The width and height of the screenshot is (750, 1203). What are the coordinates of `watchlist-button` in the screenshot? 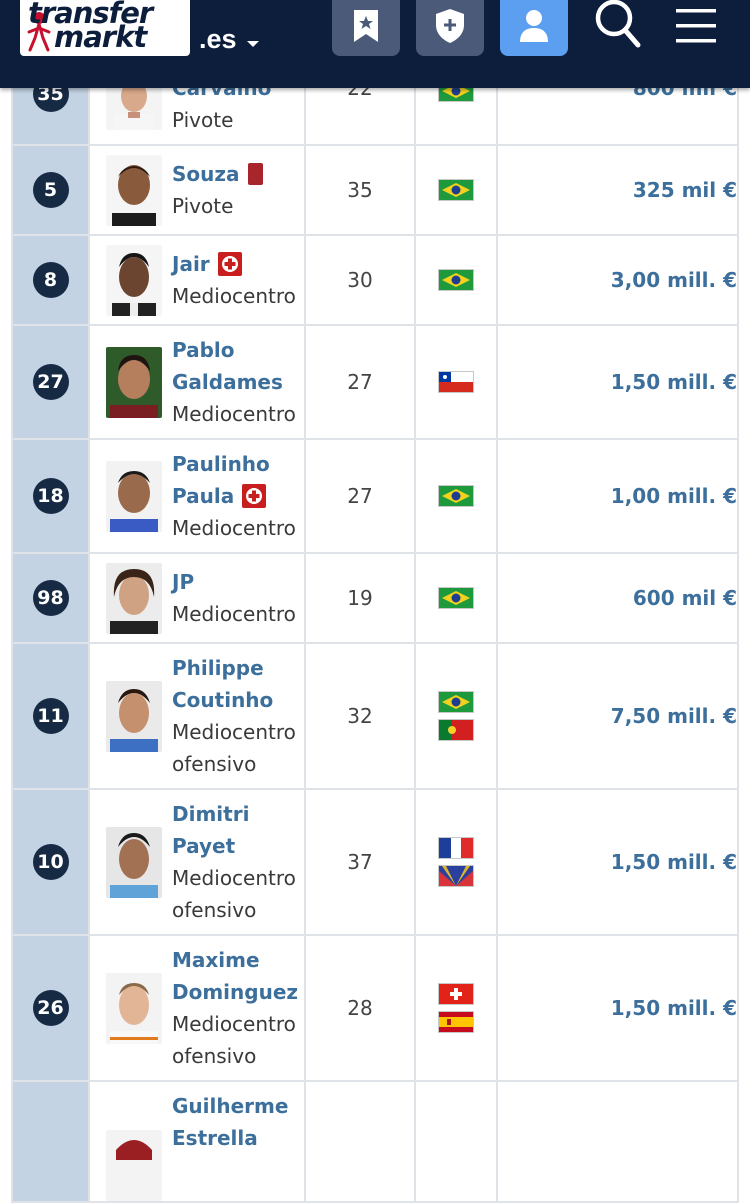 It's located at (366, 28).